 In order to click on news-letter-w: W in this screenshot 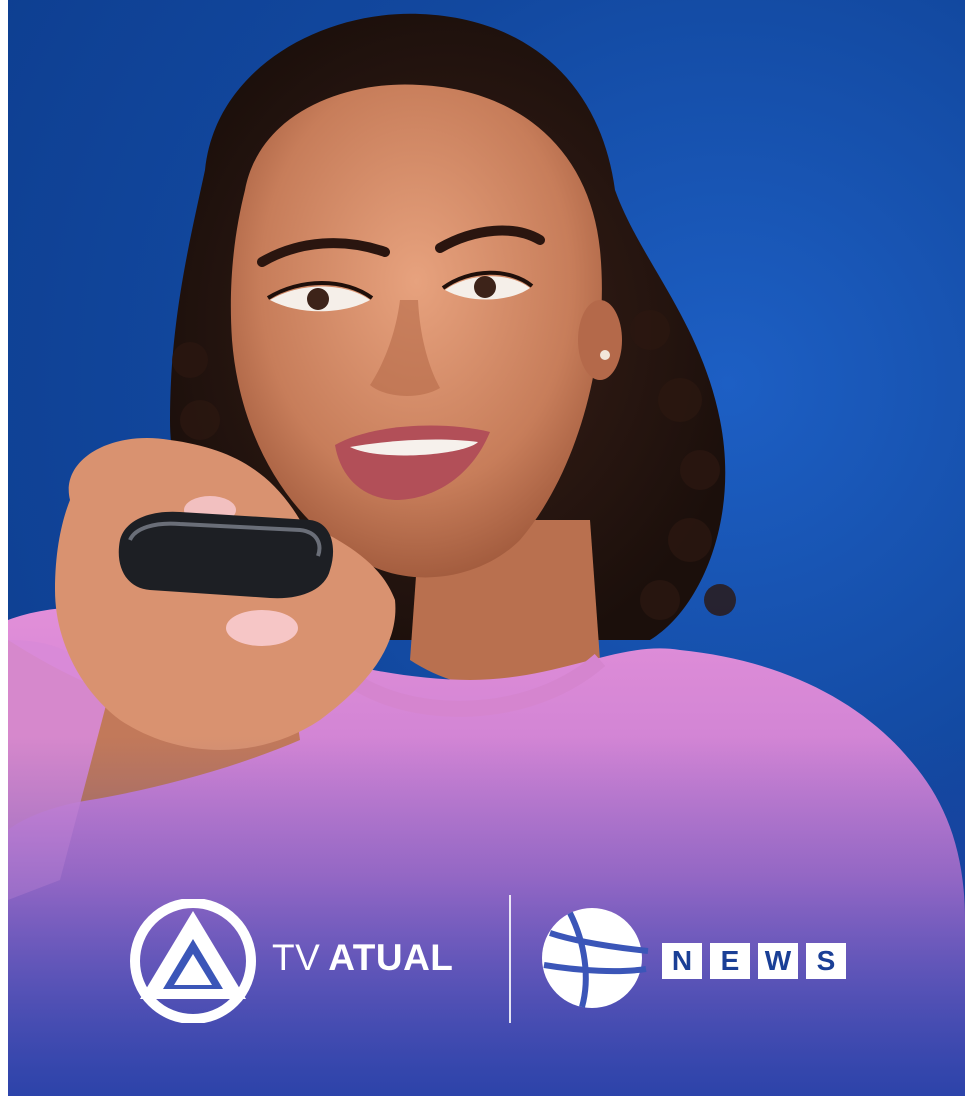, I will do `click(778, 961)`.